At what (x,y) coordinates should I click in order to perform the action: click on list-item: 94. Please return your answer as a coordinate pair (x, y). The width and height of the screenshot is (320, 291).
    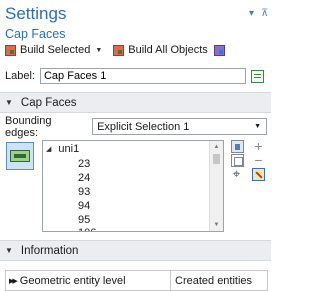
    Looking at the image, I should click on (84, 206).